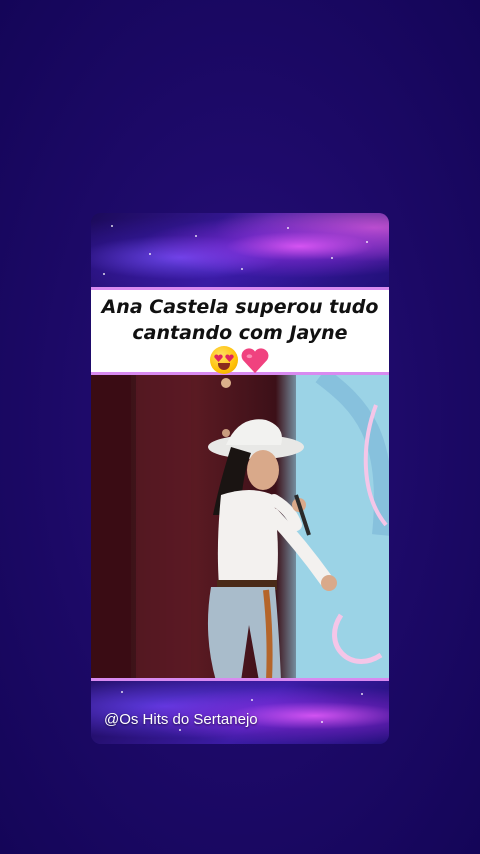 The height and width of the screenshot is (854, 480). Describe the element at coordinates (240, 361) in the screenshot. I see `emoji-row` at that location.